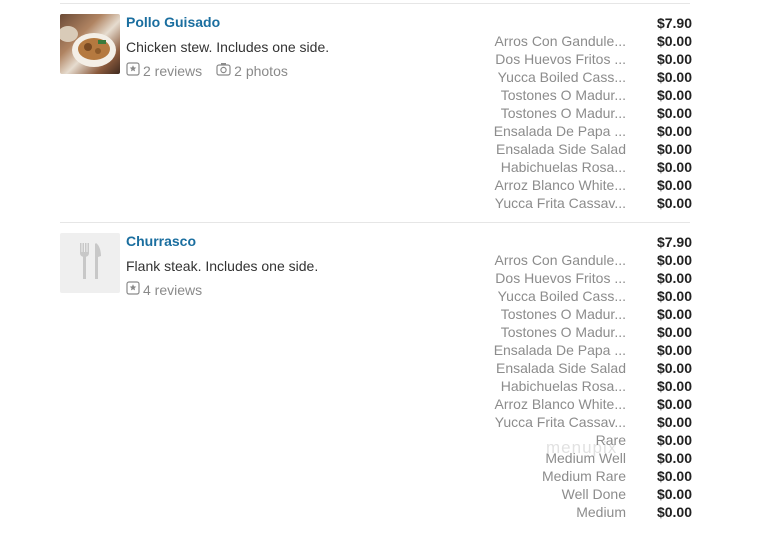  Describe the element at coordinates (375, 222) in the screenshot. I see `divider` at that location.